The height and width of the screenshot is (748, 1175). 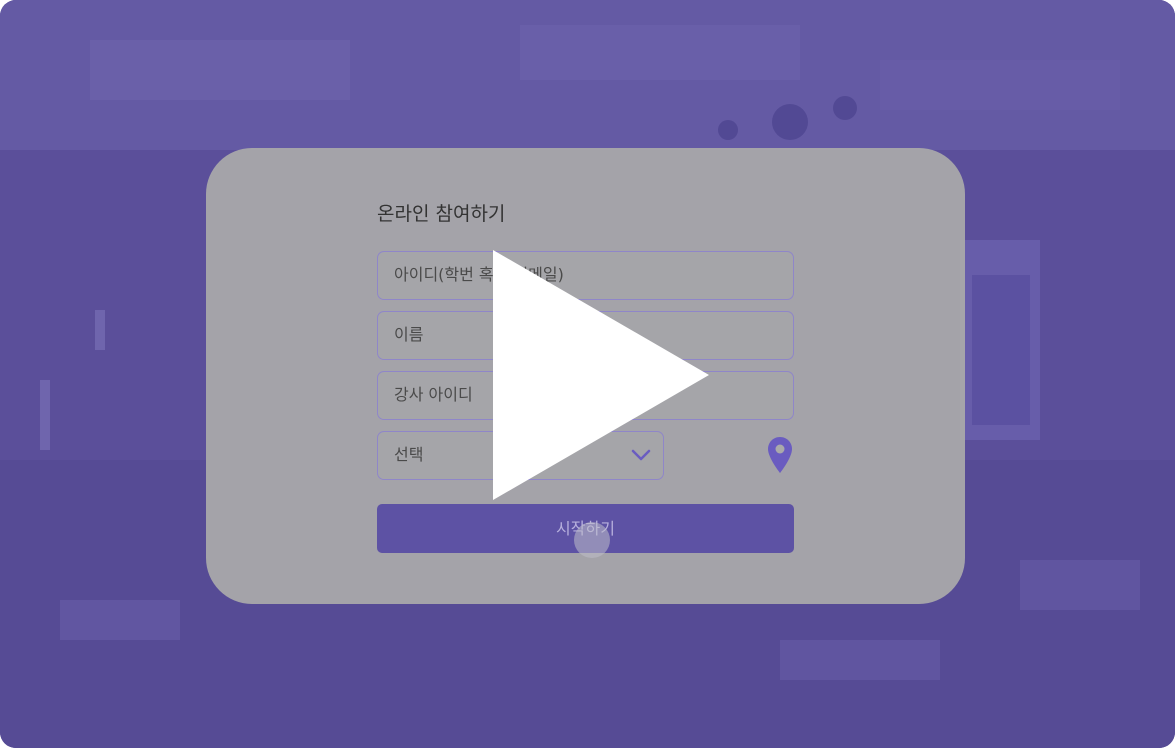 What do you see at coordinates (409, 334) in the screenshot?
I see `name-input-placeholder: 이름` at bounding box center [409, 334].